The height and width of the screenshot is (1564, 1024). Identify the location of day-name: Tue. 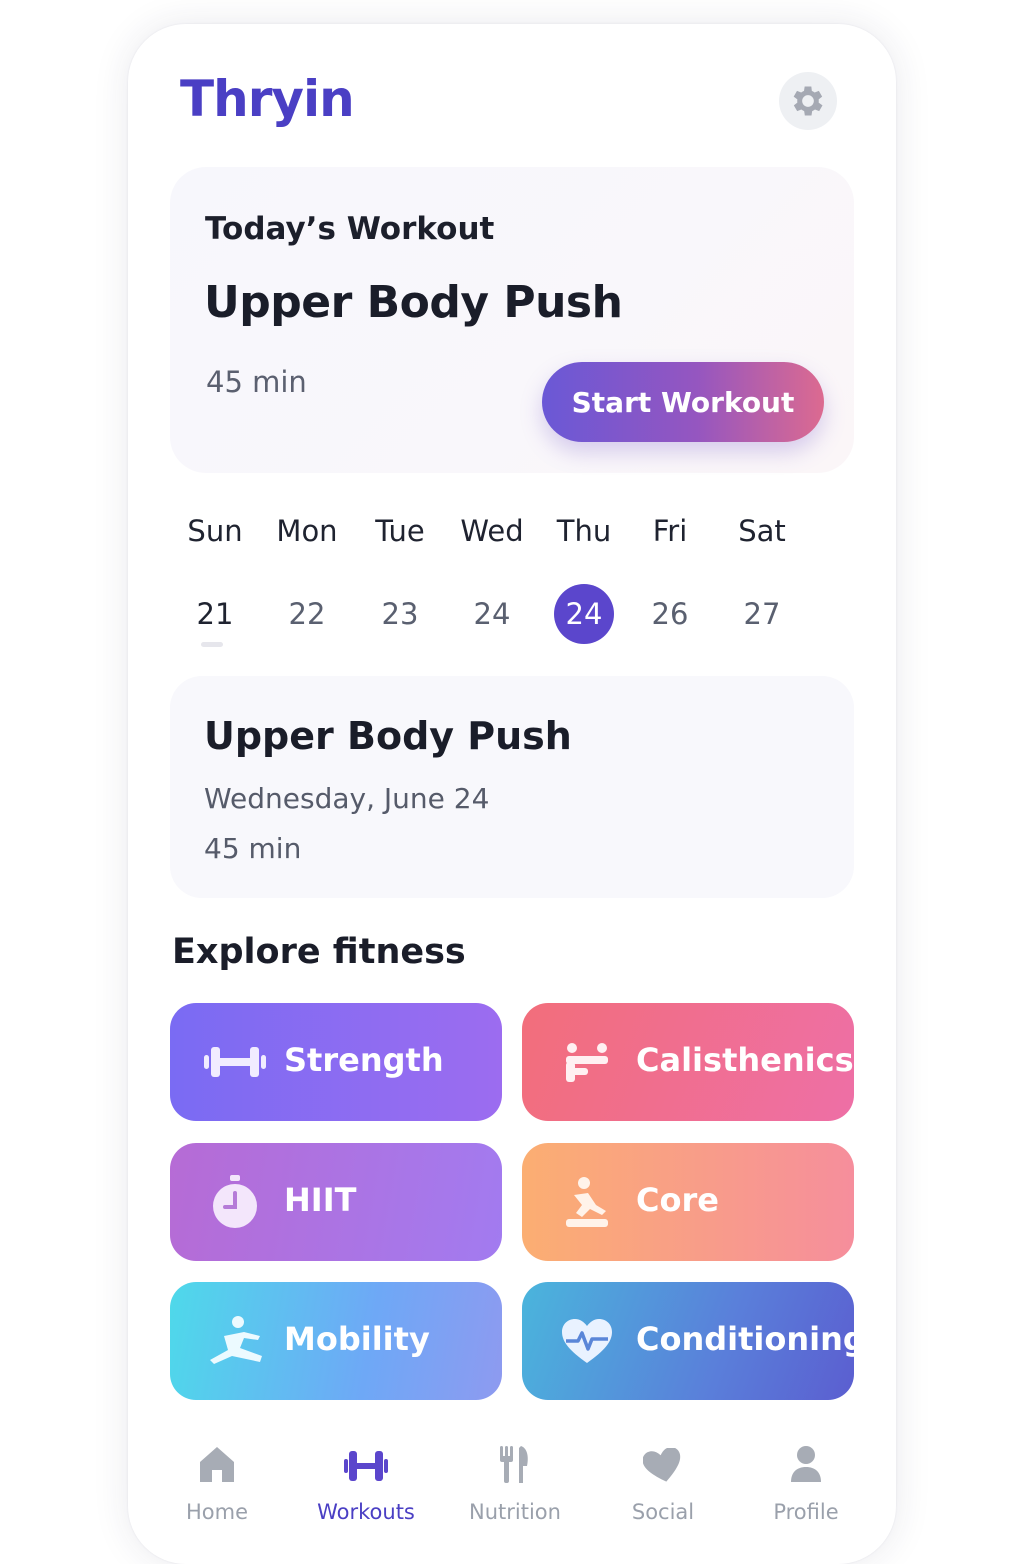
(400, 531).